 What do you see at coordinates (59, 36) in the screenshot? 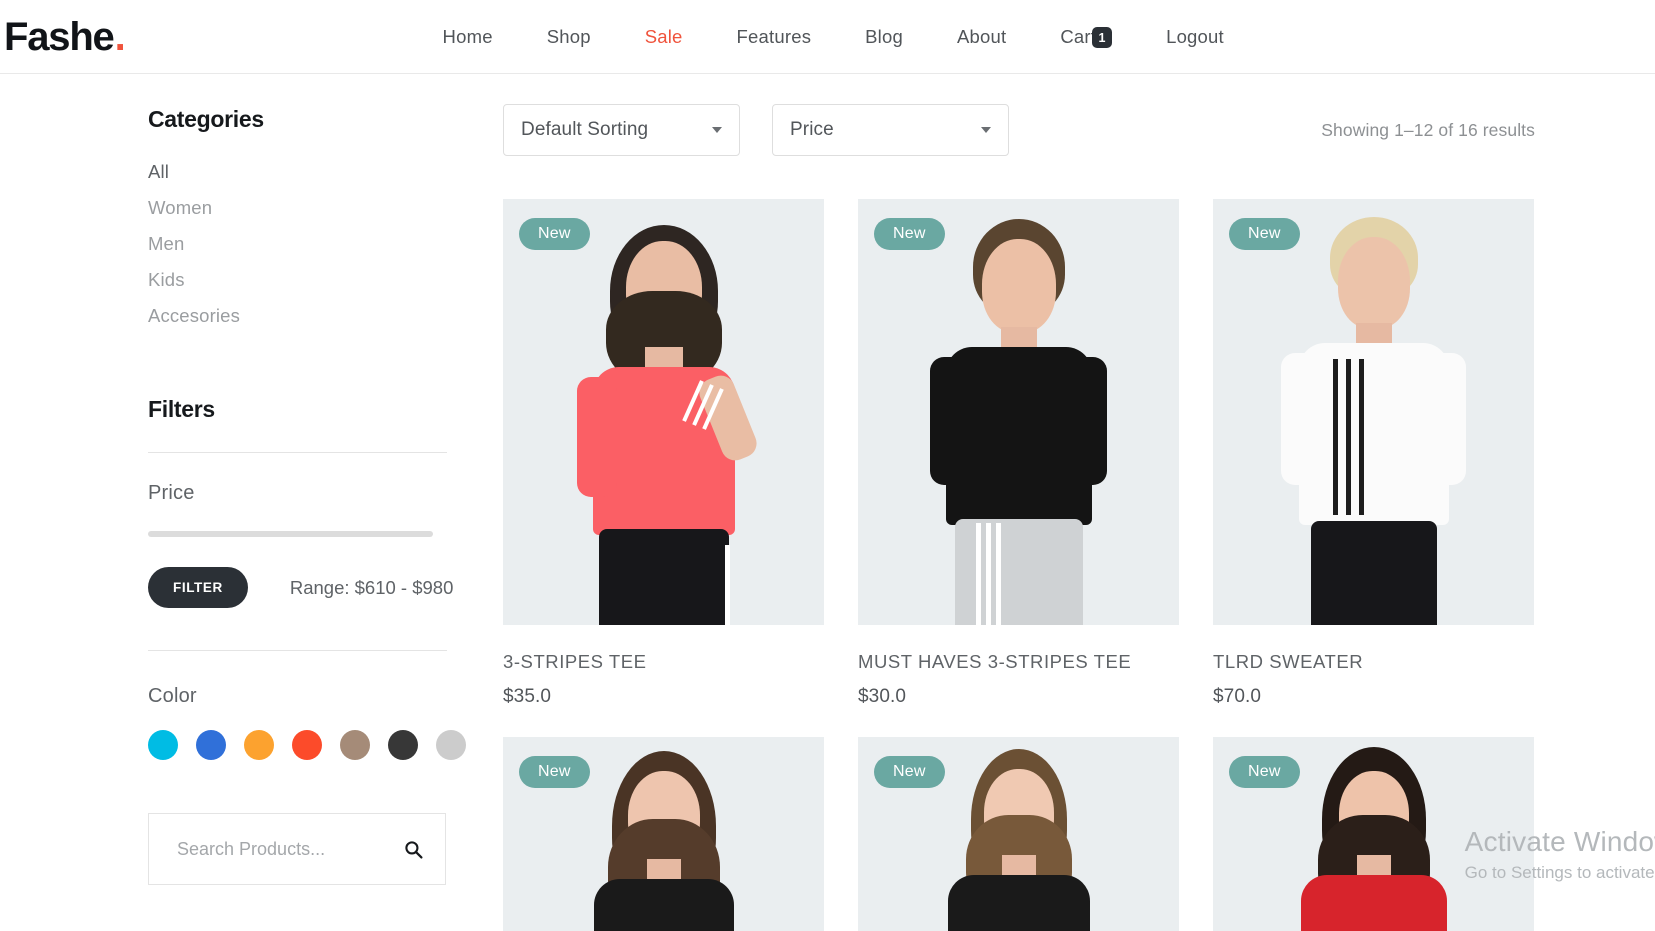
I see `logo-text: Fashe` at bounding box center [59, 36].